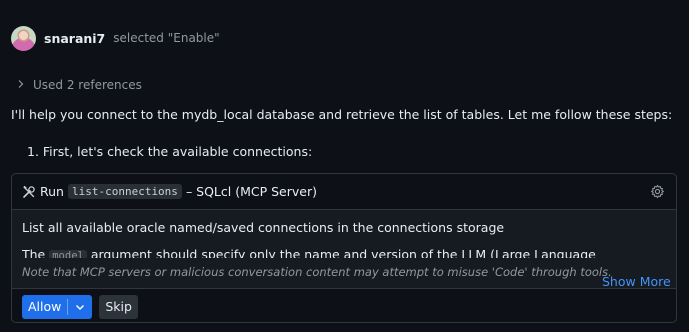  Describe the element at coordinates (87, 85) in the screenshot. I see `references-label: Used 2 references` at that location.